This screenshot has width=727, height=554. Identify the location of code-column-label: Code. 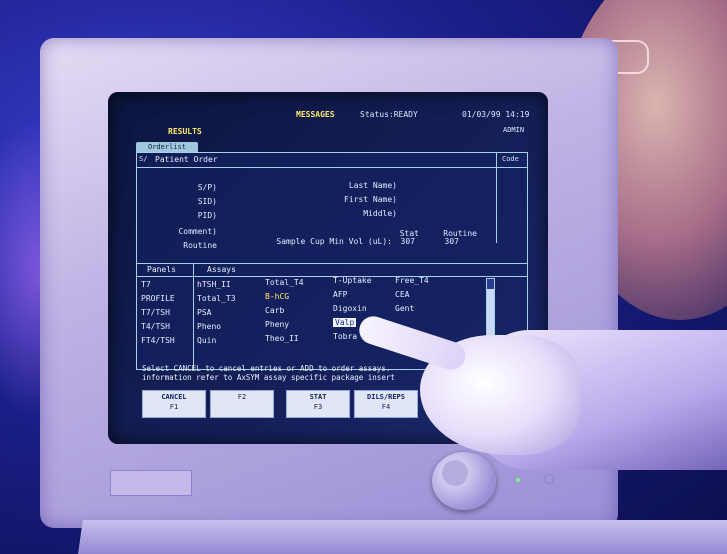
(510, 159).